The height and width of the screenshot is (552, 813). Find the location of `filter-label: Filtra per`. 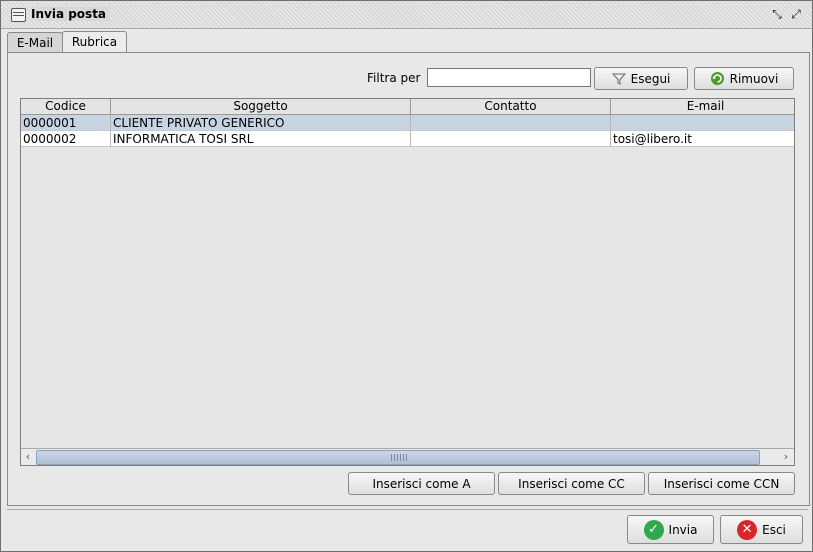

filter-label: Filtra per is located at coordinates (394, 78).